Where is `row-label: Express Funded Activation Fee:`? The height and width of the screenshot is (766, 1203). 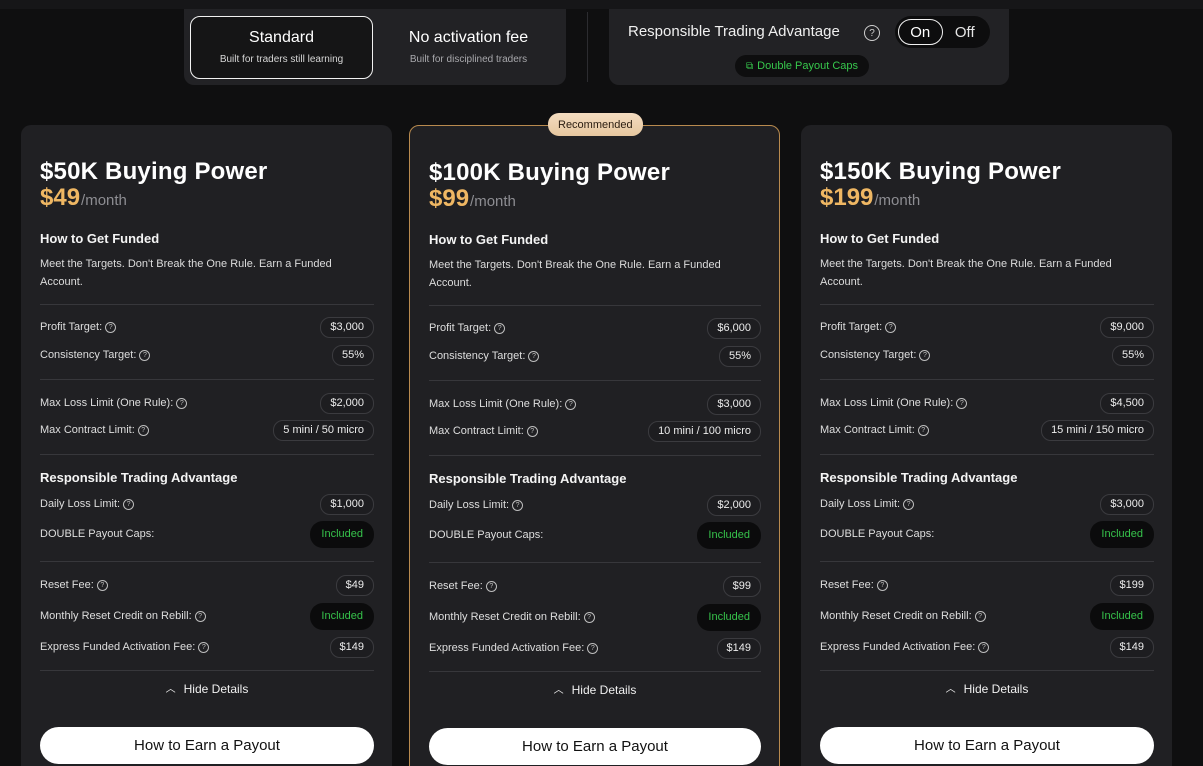 row-label: Express Funded Activation Fee: is located at coordinates (898, 647).